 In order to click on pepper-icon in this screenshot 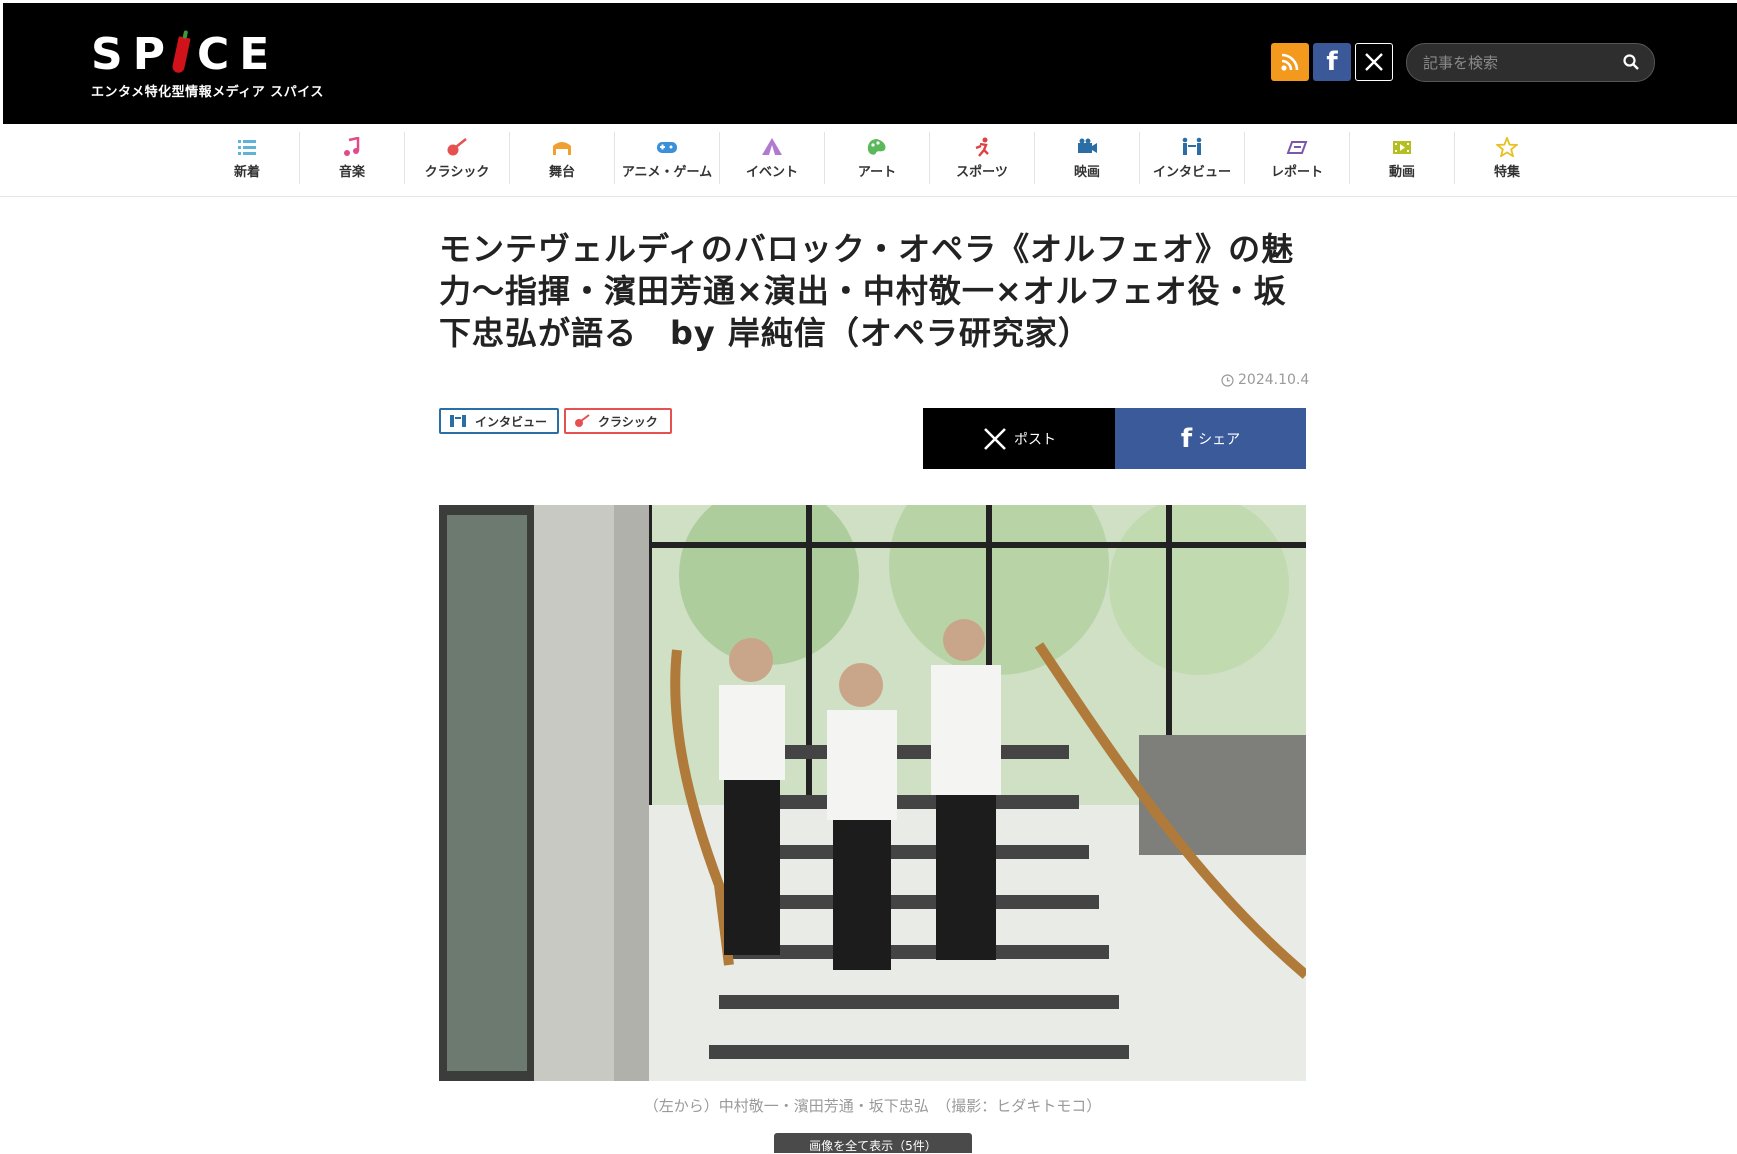, I will do `click(181, 55)`.